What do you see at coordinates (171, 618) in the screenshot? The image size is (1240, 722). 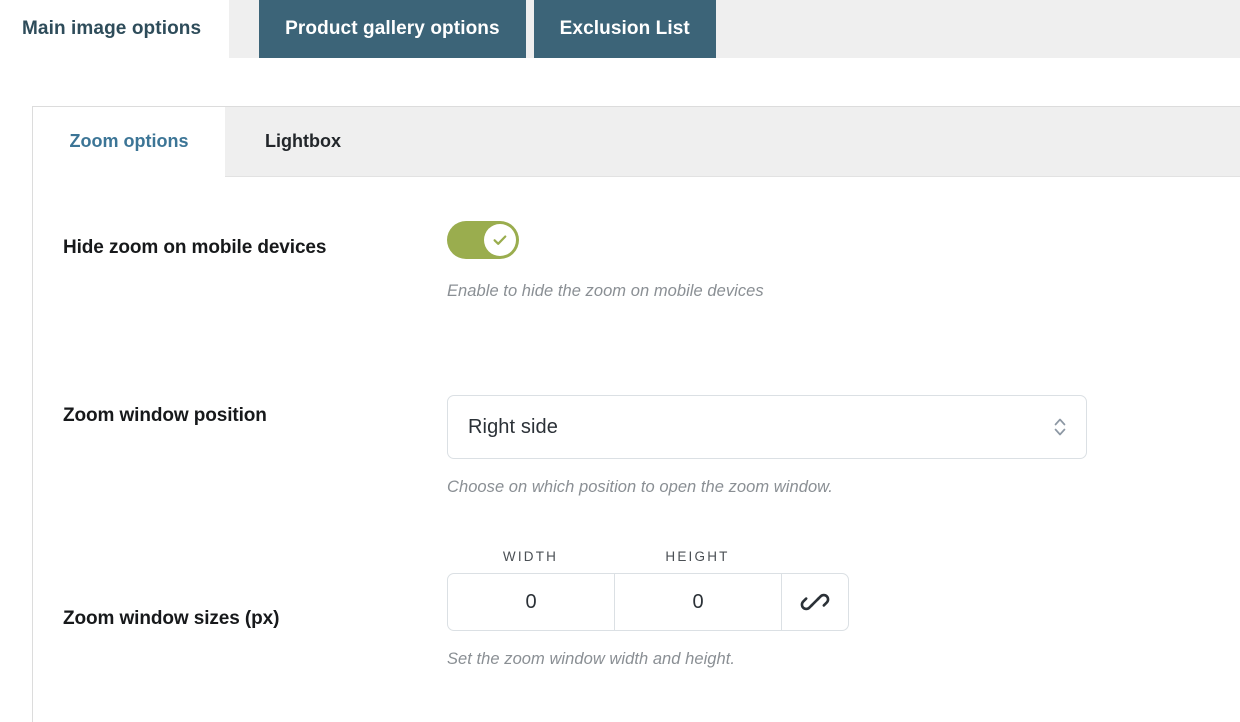 I see `field-zoom-window-sizes-label: Zoom window sizes (px)` at bounding box center [171, 618].